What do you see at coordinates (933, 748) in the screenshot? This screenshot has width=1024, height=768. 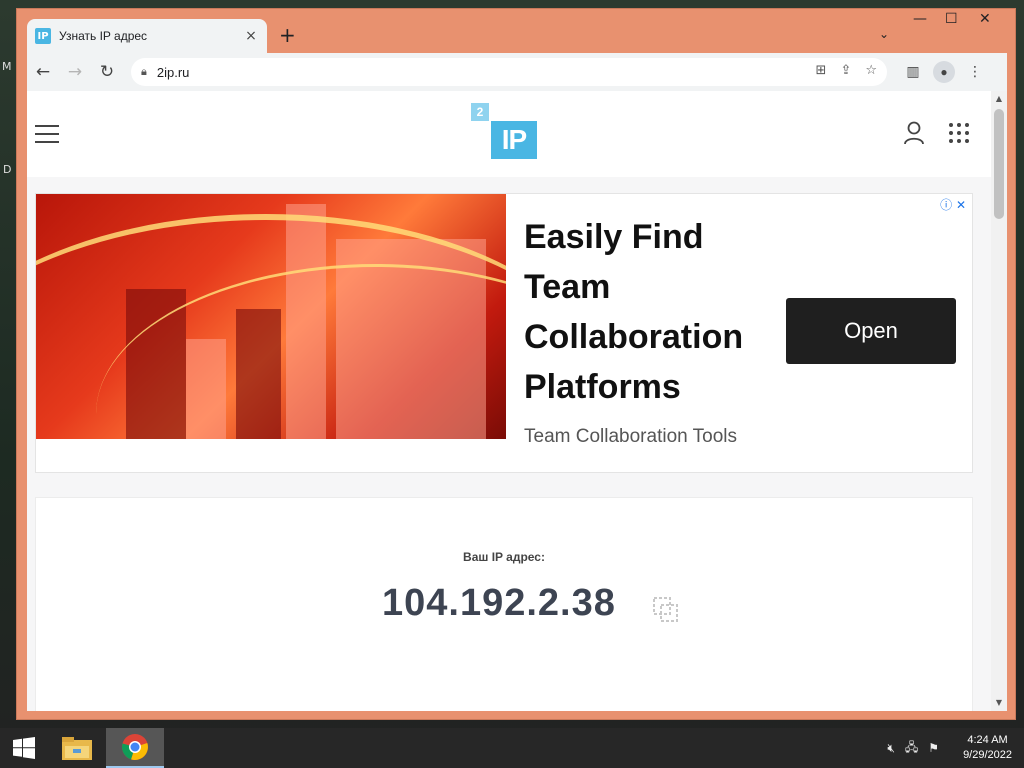 I see `action-center-flag-icon: ⚑` at bounding box center [933, 748].